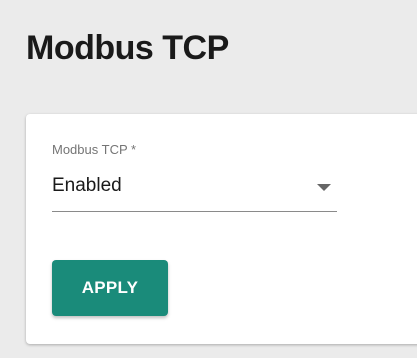  What do you see at coordinates (110, 288) in the screenshot?
I see `apply-button: APPLY` at bounding box center [110, 288].